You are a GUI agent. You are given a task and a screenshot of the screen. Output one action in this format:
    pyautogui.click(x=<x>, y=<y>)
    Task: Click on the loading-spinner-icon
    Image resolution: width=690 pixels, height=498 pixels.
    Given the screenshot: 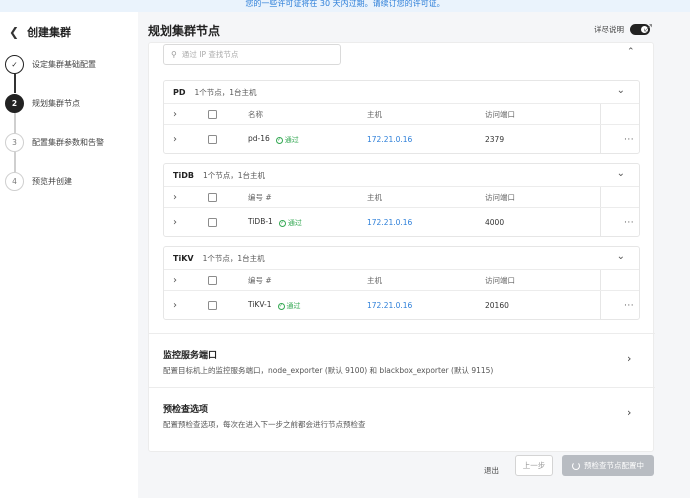 What is the action you would take?
    pyautogui.click(x=576, y=465)
    